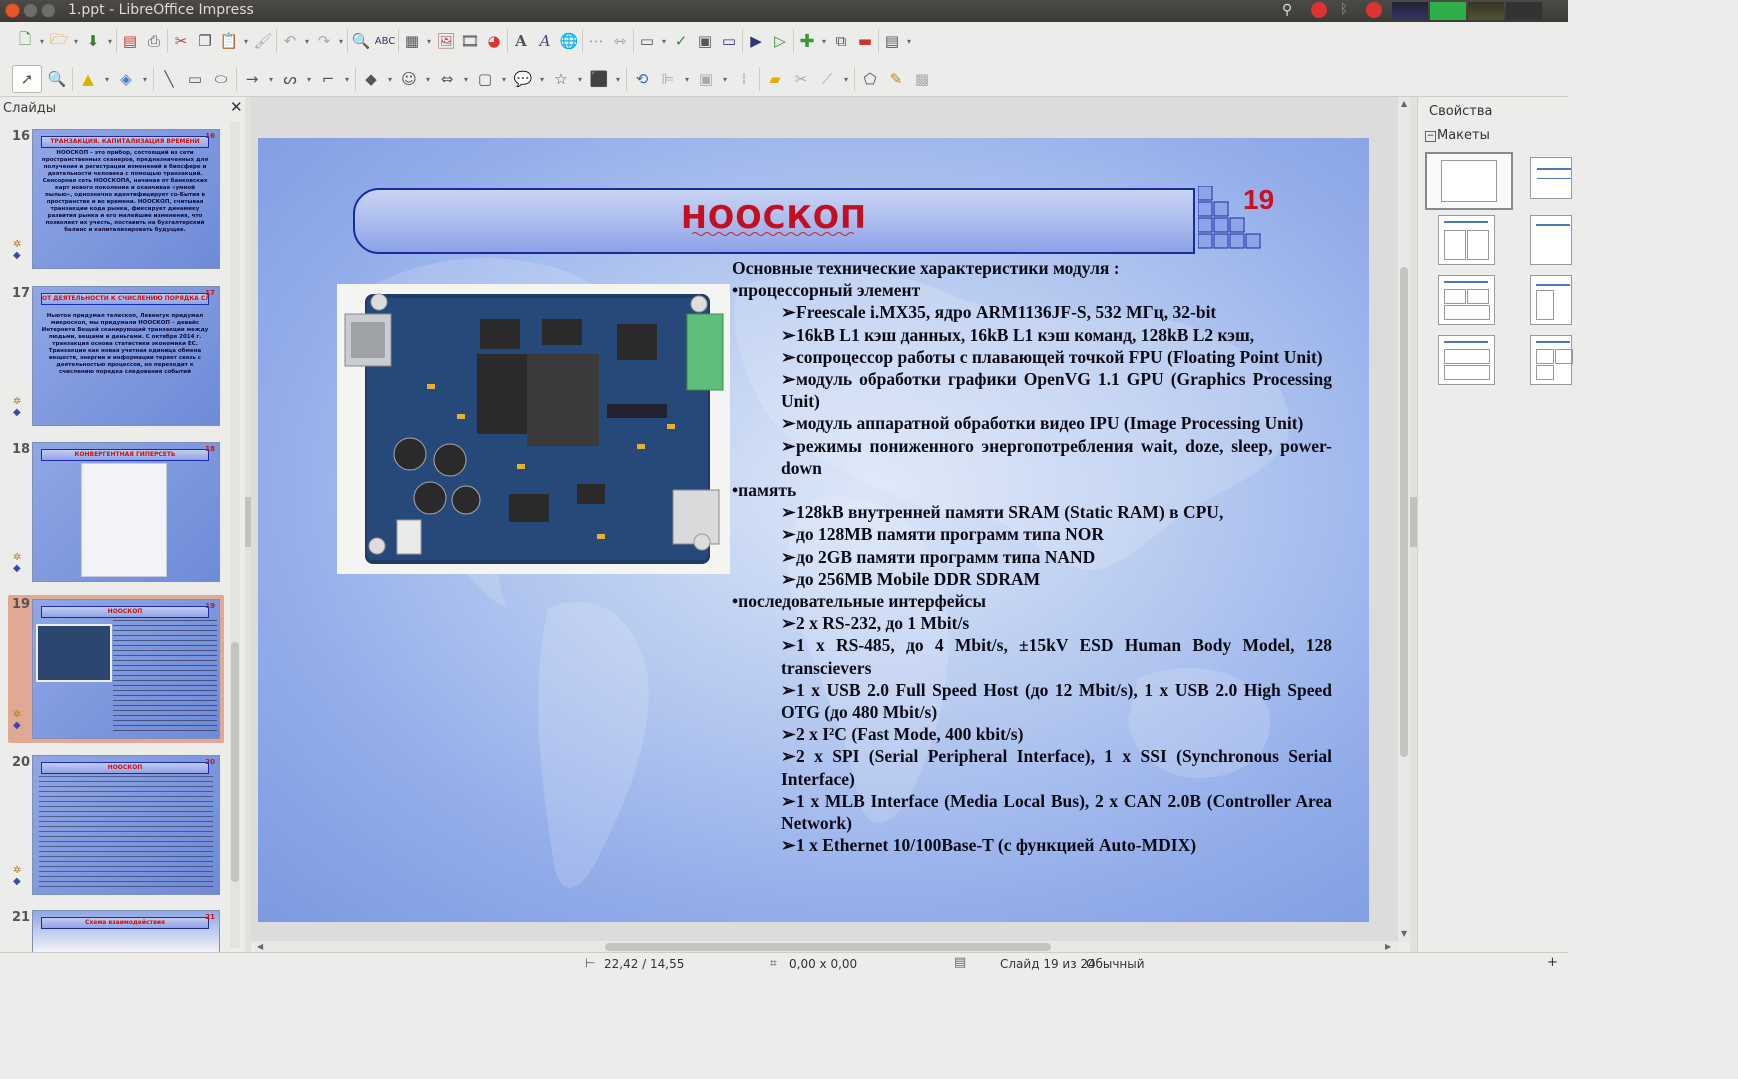  What do you see at coordinates (1388, 946) in the screenshot?
I see `scroll-right-icon: ▶` at bounding box center [1388, 946].